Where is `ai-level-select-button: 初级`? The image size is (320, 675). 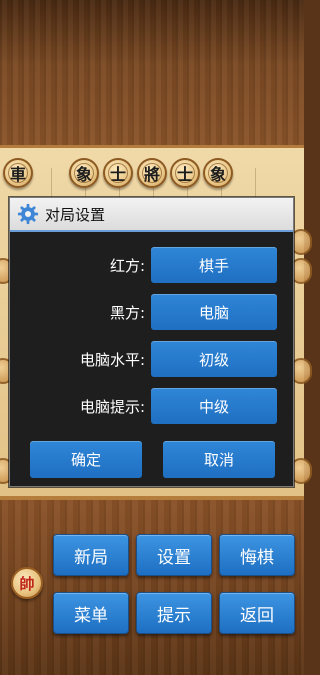 ai-level-select-button: 初级 is located at coordinates (214, 359).